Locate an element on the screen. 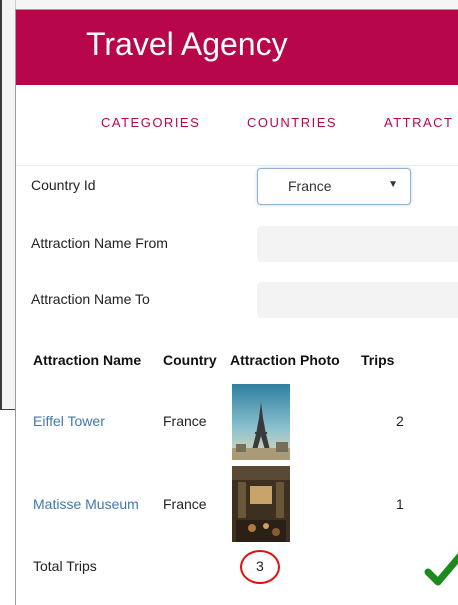 This screenshot has width=458, height=605. background-window-border is located at coordinates (1, 205).